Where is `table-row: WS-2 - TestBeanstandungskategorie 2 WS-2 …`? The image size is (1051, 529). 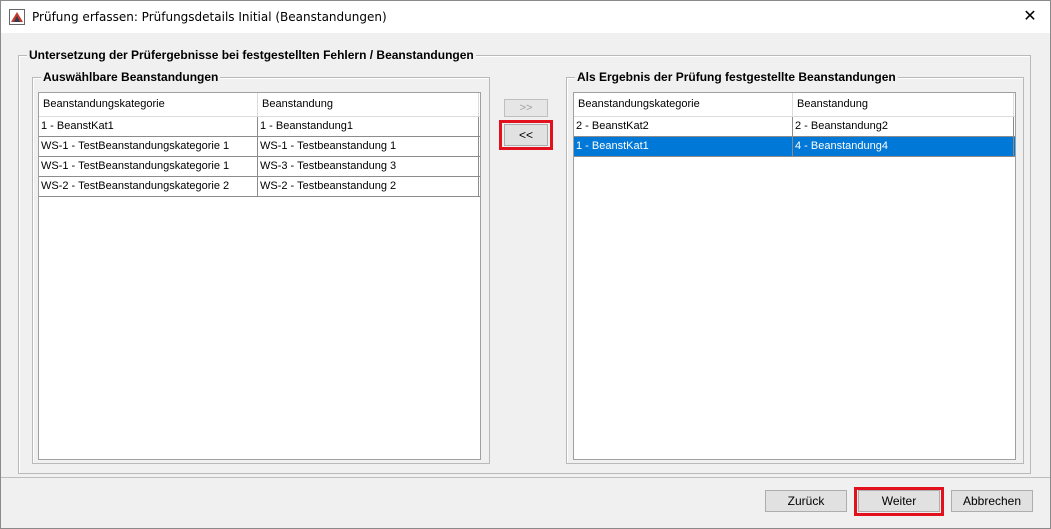 table-row: WS-2 - TestBeanstandungskategorie 2 WS-2 … is located at coordinates (259, 187).